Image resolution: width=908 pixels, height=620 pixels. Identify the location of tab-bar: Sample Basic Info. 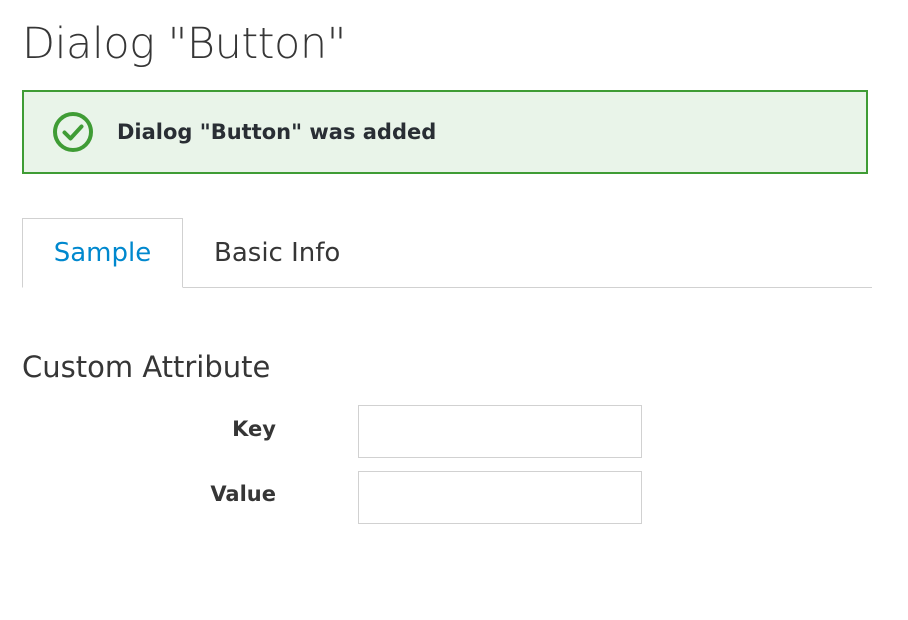
(447, 253).